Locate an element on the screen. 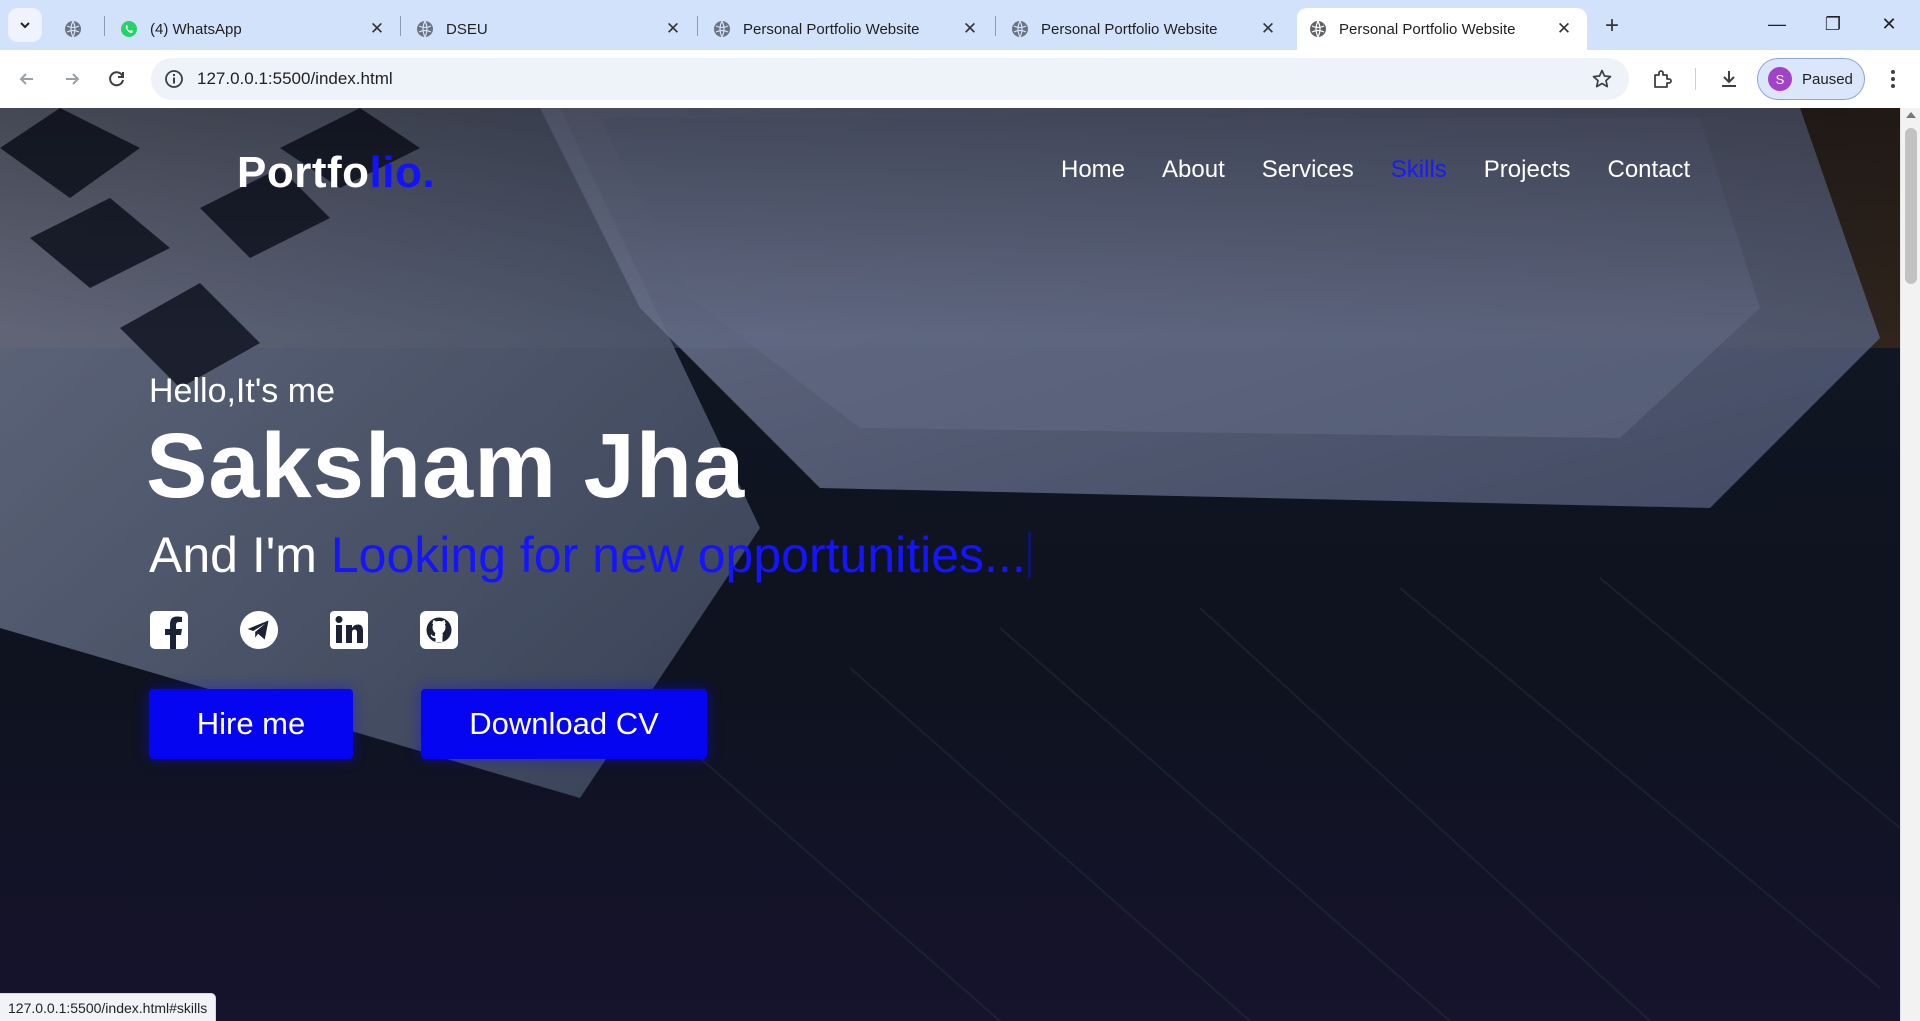  hero-greeting: Hello,It's me is located at coordinates (242, 391).